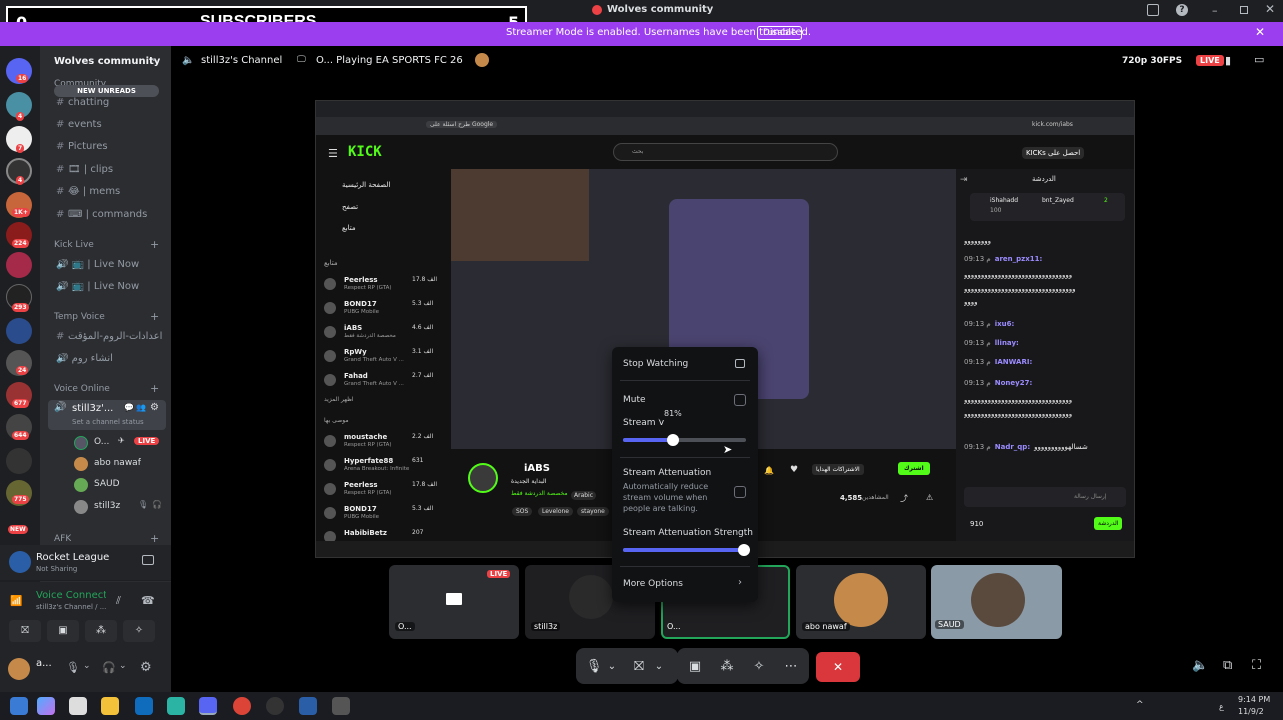 This screenshot has height=720, width=1283. Describe the element at coordinates (1140, 705) in the screenshot. I see `tray-chevron-icon: ^` at that location.